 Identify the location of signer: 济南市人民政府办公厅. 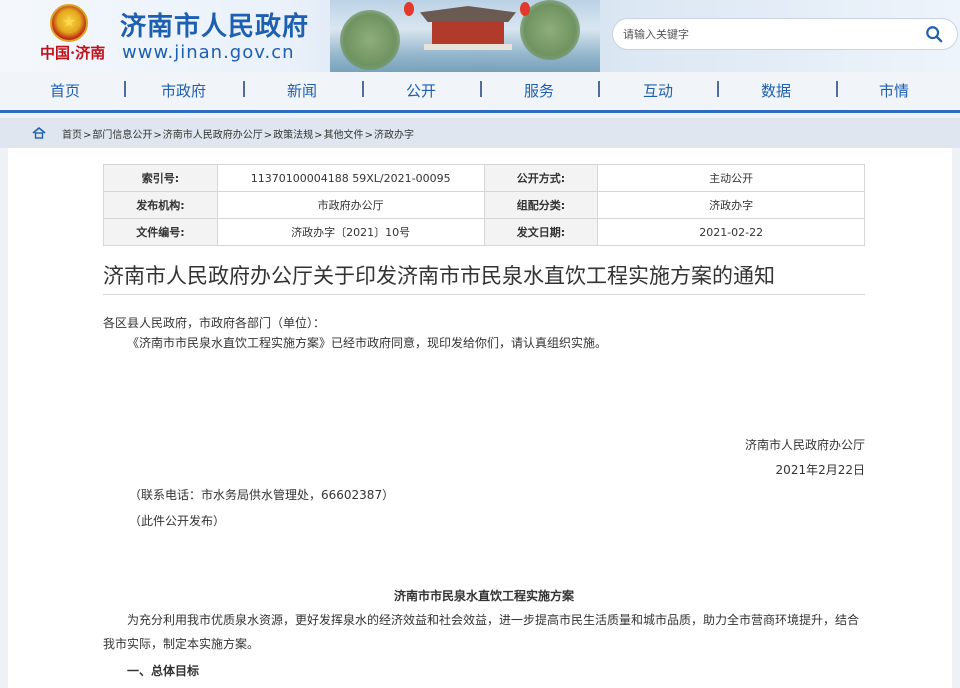
(804, 445).